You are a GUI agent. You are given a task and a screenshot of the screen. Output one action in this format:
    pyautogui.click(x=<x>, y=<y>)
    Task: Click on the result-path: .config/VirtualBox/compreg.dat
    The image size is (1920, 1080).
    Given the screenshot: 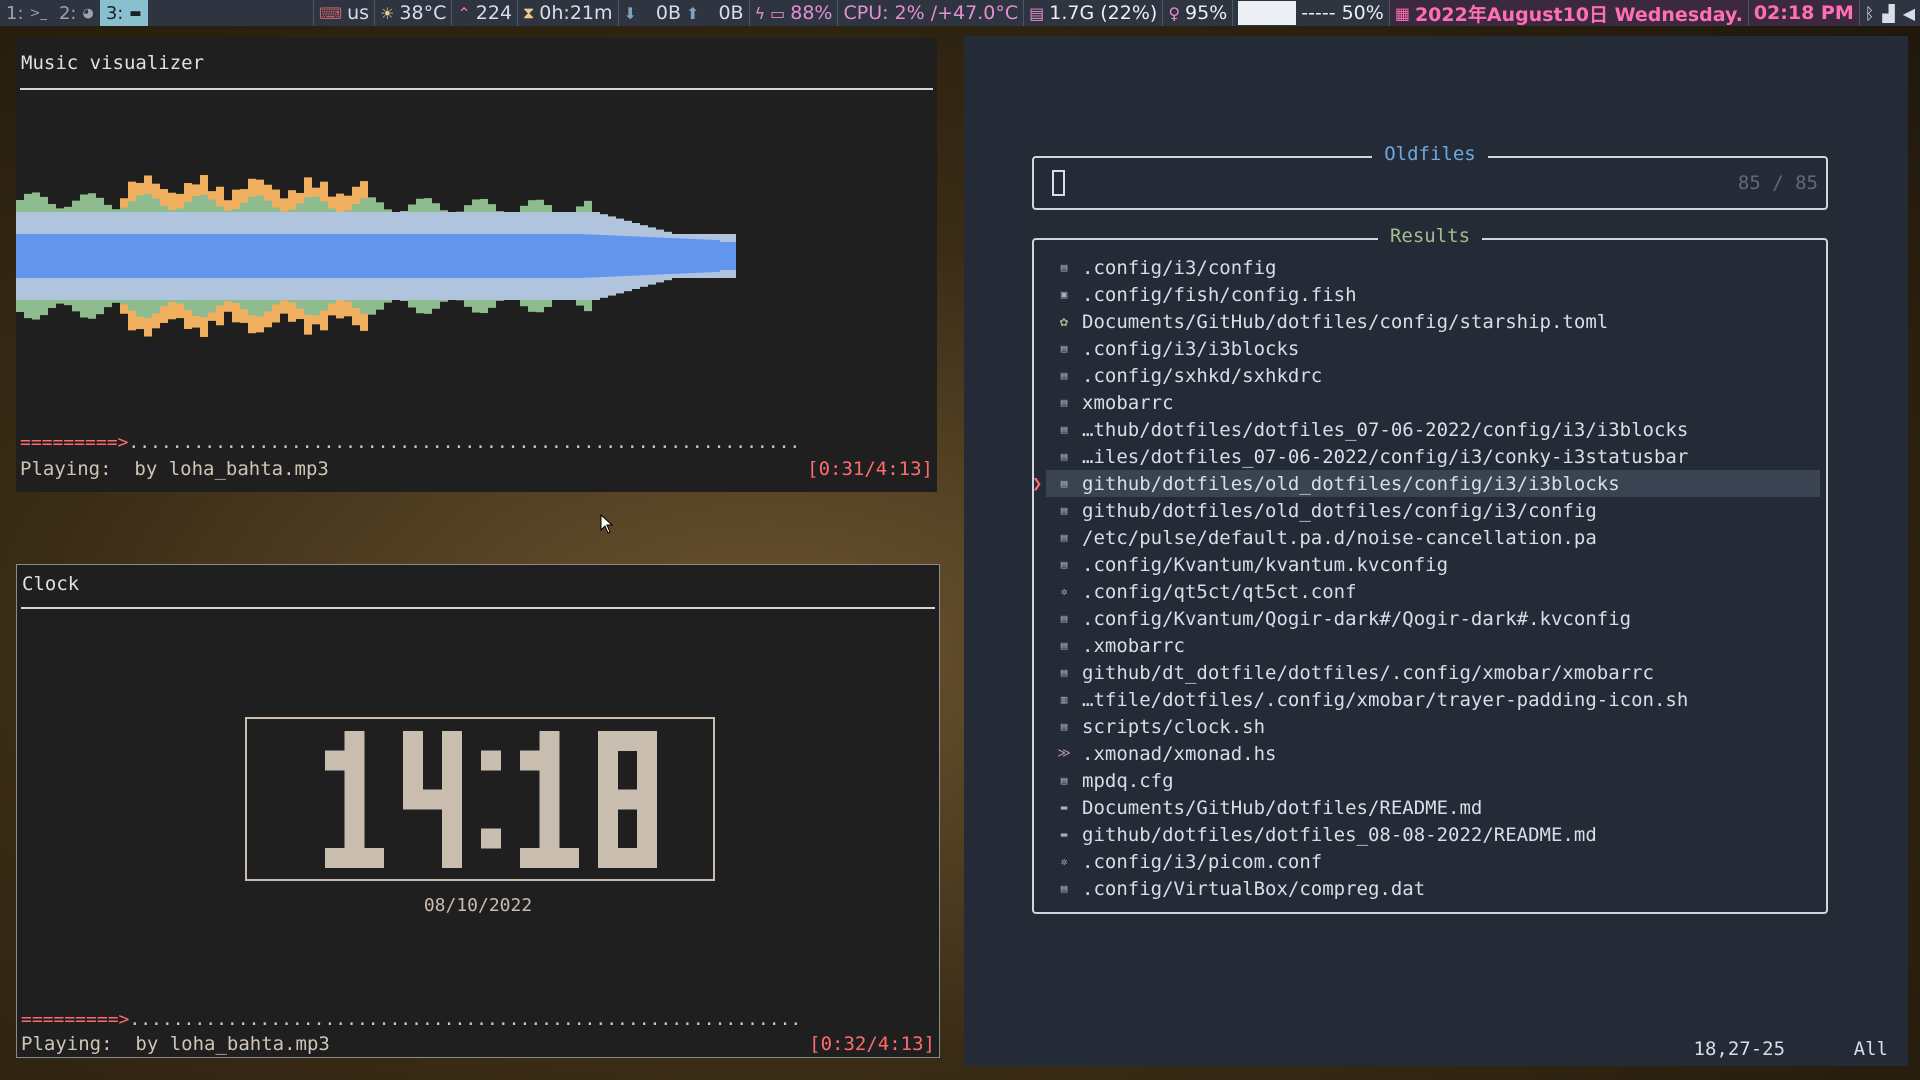 What is the action you would take?
    pyautogui.click(x=1254, y=888)
    